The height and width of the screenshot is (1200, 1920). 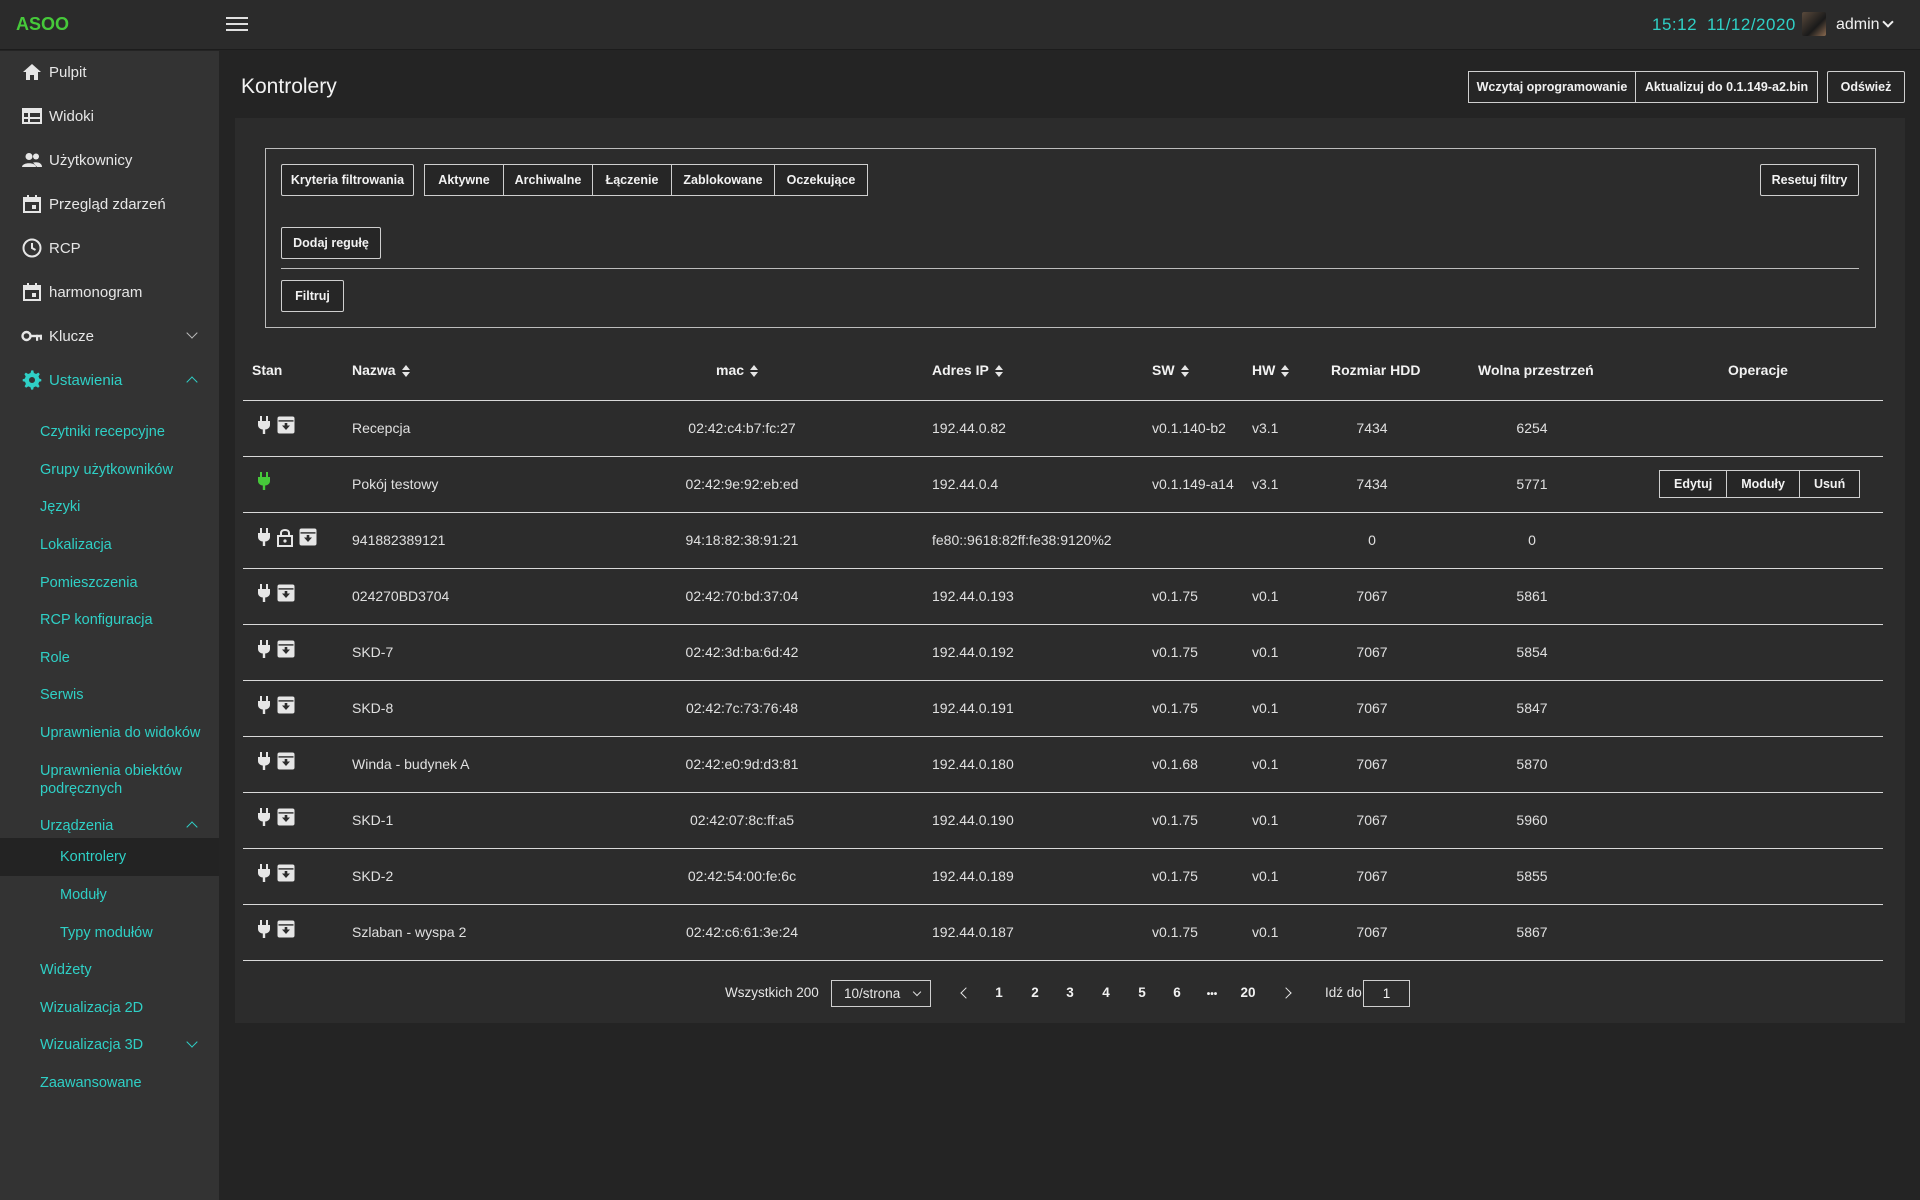 I want to click on plug-icon, so click(x=264, y=594).